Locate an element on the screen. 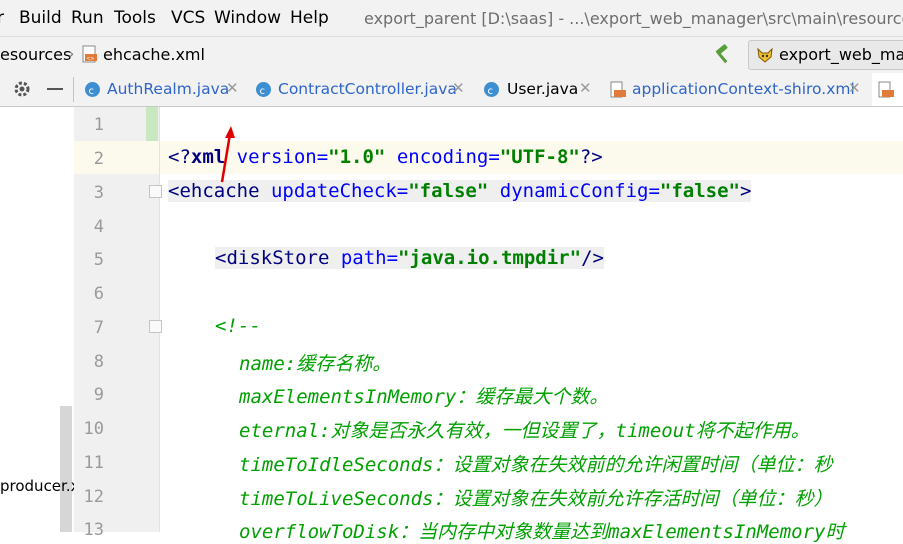 Image resolution: width=903 pixels, height=544 pixels. build-hammer-icon is located at coordinates (723, 55).